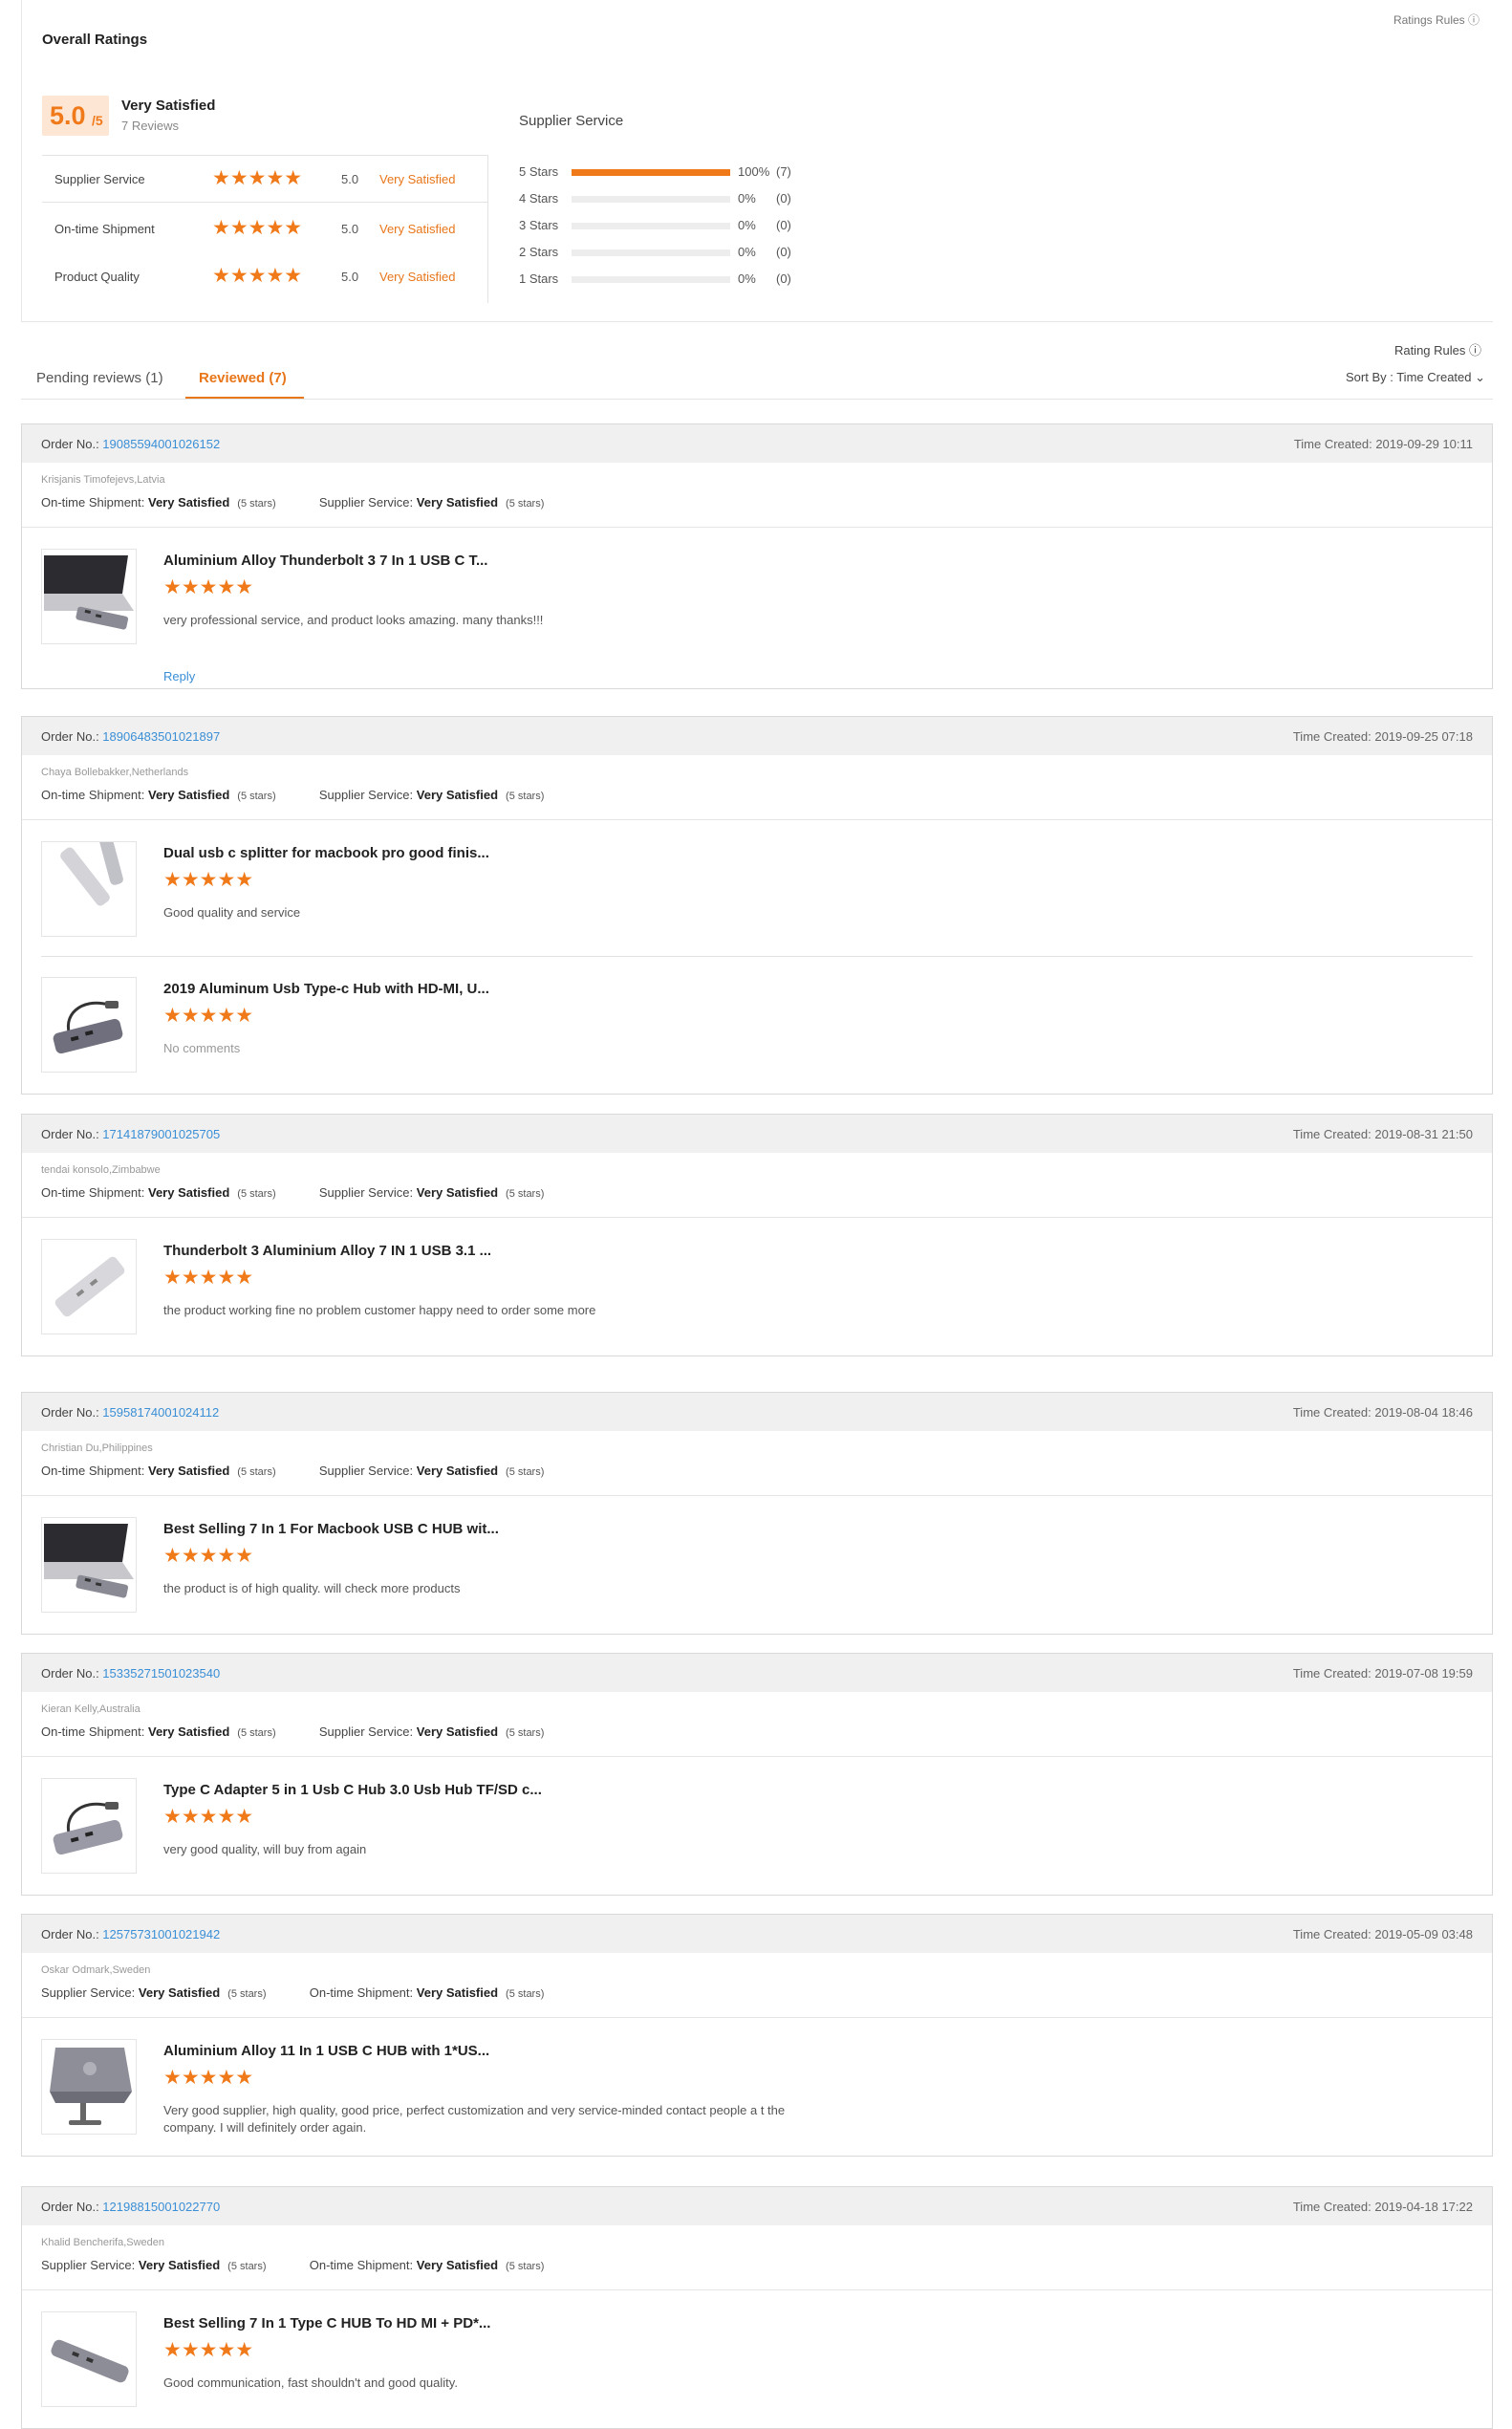  I want to click on dimension-product-quality: Product Quality ★★★★★ 5.0 Very Satisfied, so click(264, 276).